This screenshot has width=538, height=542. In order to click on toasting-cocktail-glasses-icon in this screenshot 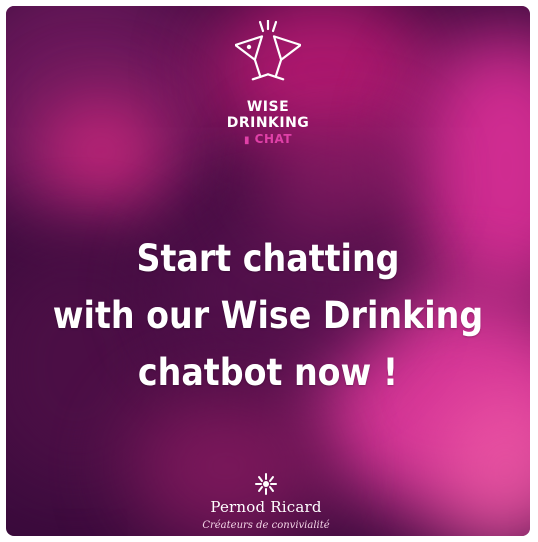, I will do `click(268, 50)`.